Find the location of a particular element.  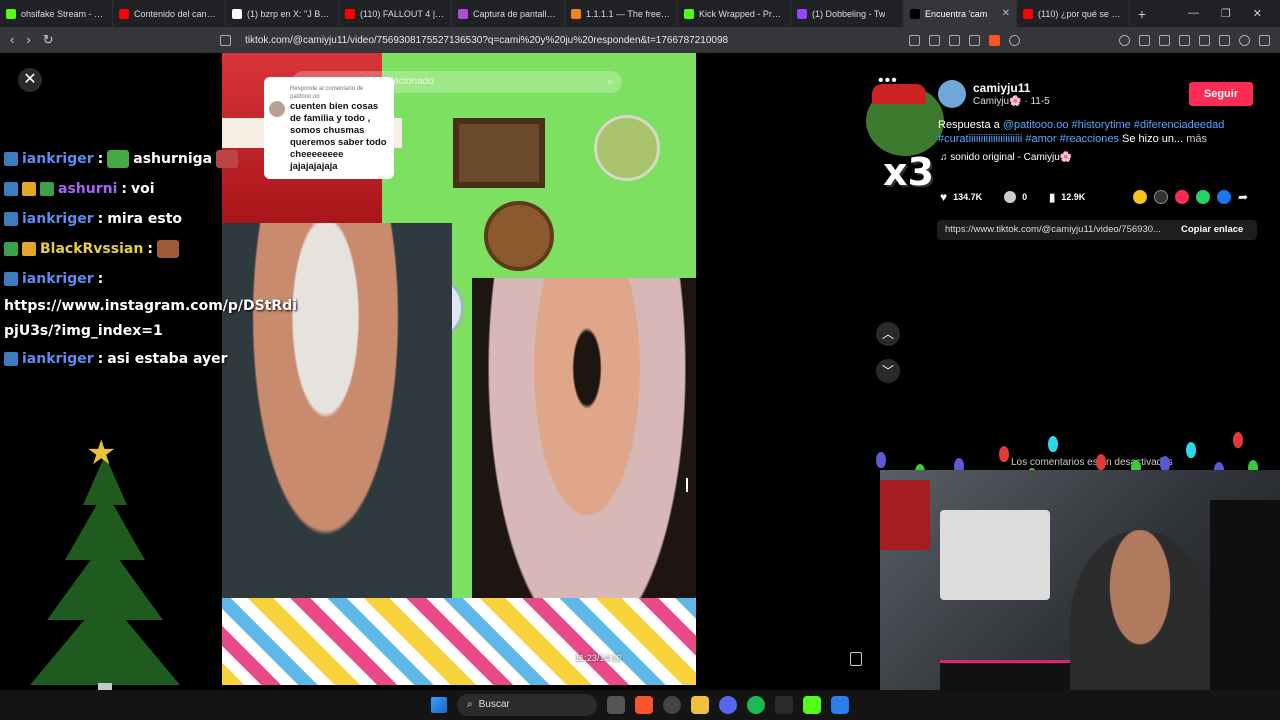

cast-icon is located at coordinates (934, 40).